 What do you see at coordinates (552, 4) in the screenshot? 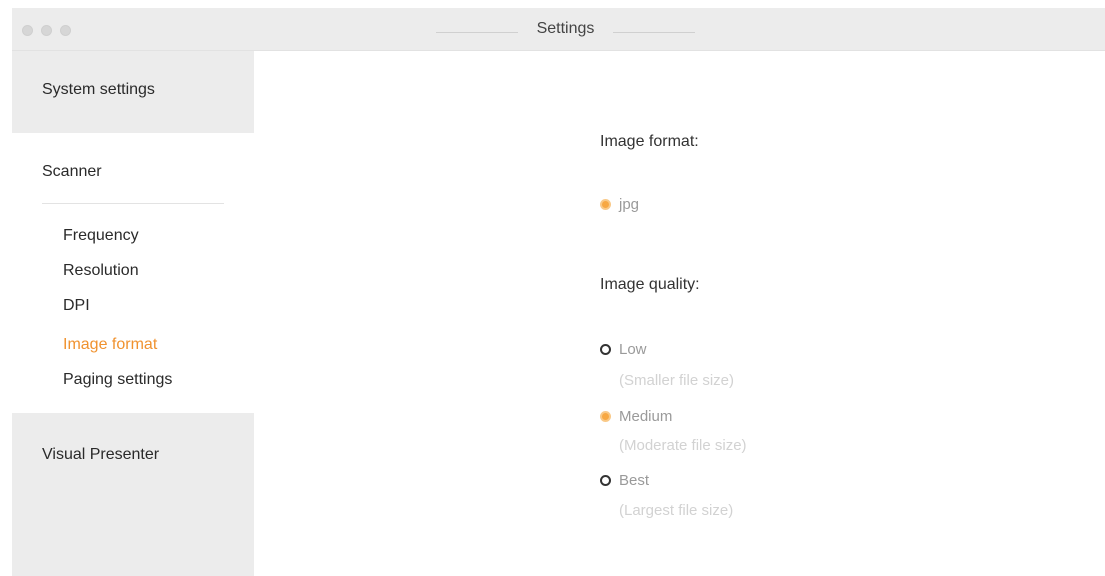
I see `screen-top-strip` at bounding box center [552, 4].